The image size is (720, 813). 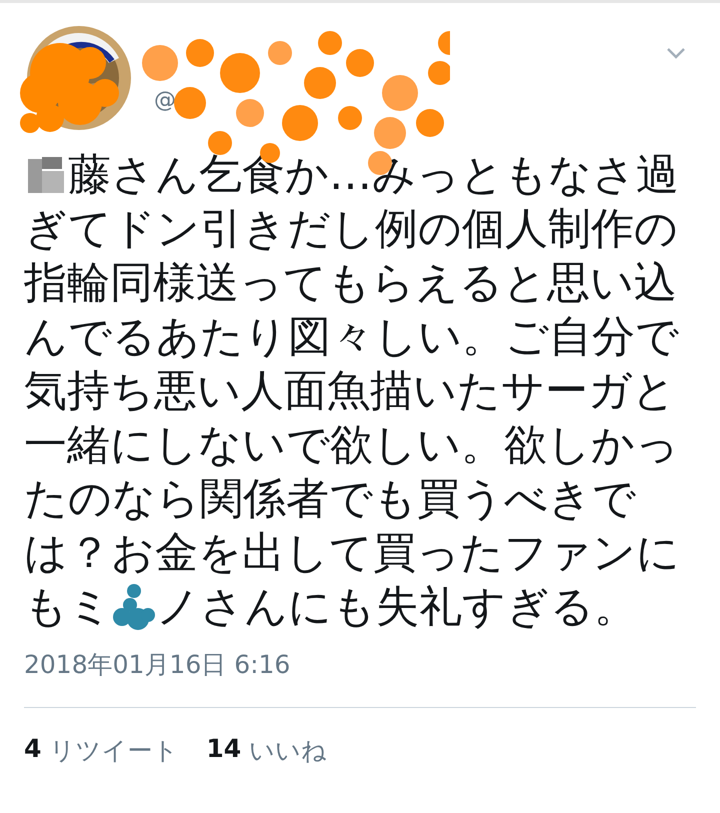 What do you see at coordinates (113, 751) in the screenshot?
I see `stat-label: リツイート` at bounding box center [113, 751].